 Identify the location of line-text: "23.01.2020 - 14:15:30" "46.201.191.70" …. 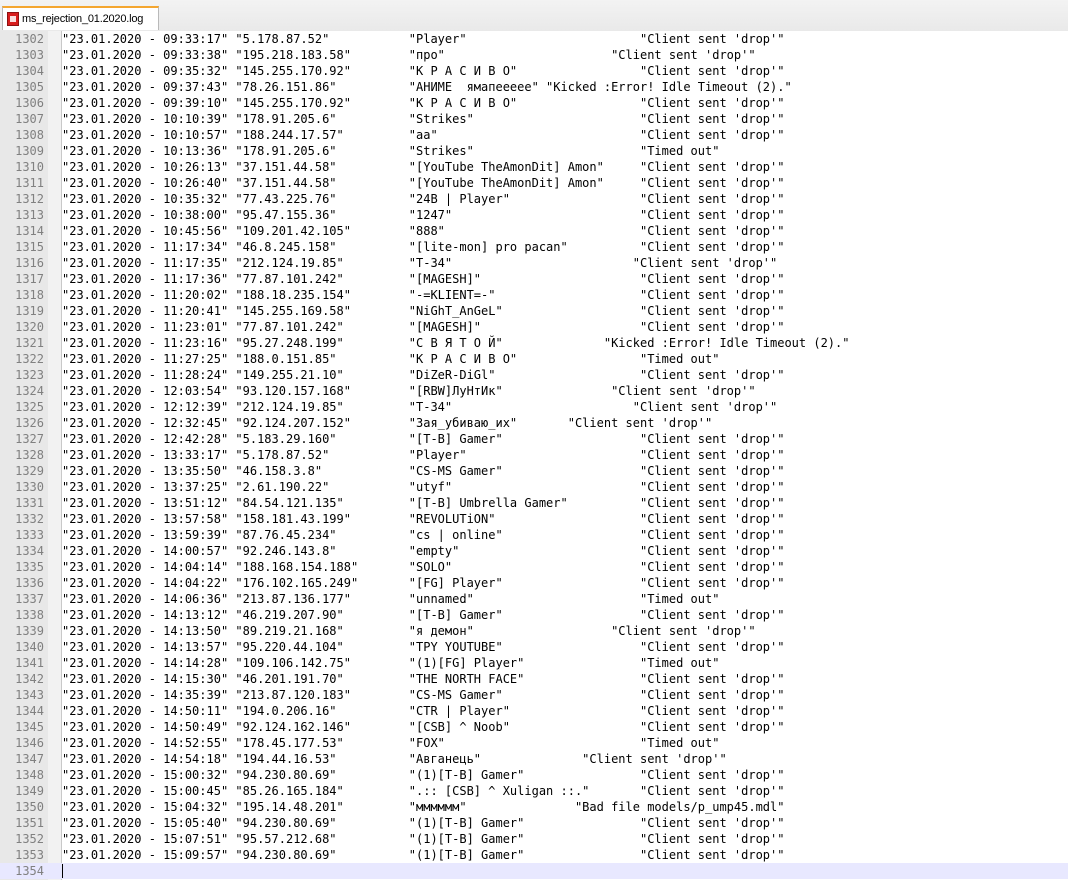
(423, 679).